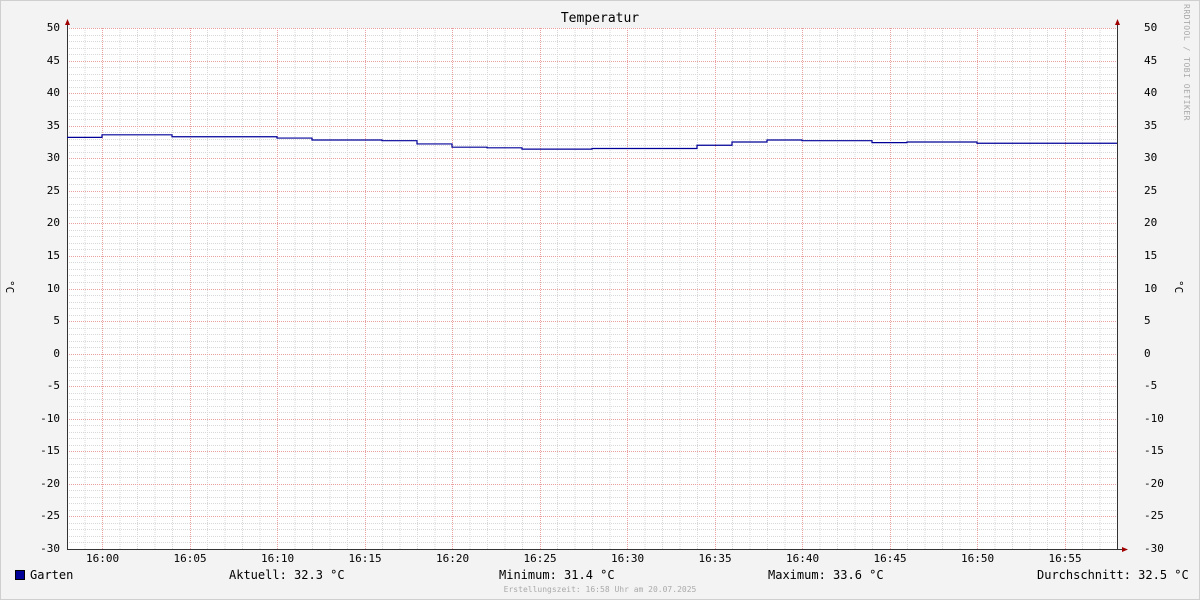 The image size is (1200, 600). Describe the element at coordinates (53, 386) in the screenshot. I see `y-tick-label-left: -5` at that location.